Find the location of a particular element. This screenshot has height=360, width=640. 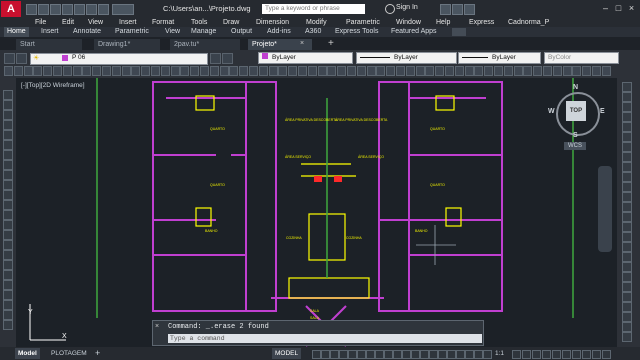

minimize-icon: – is located at coordinates (605, 8).